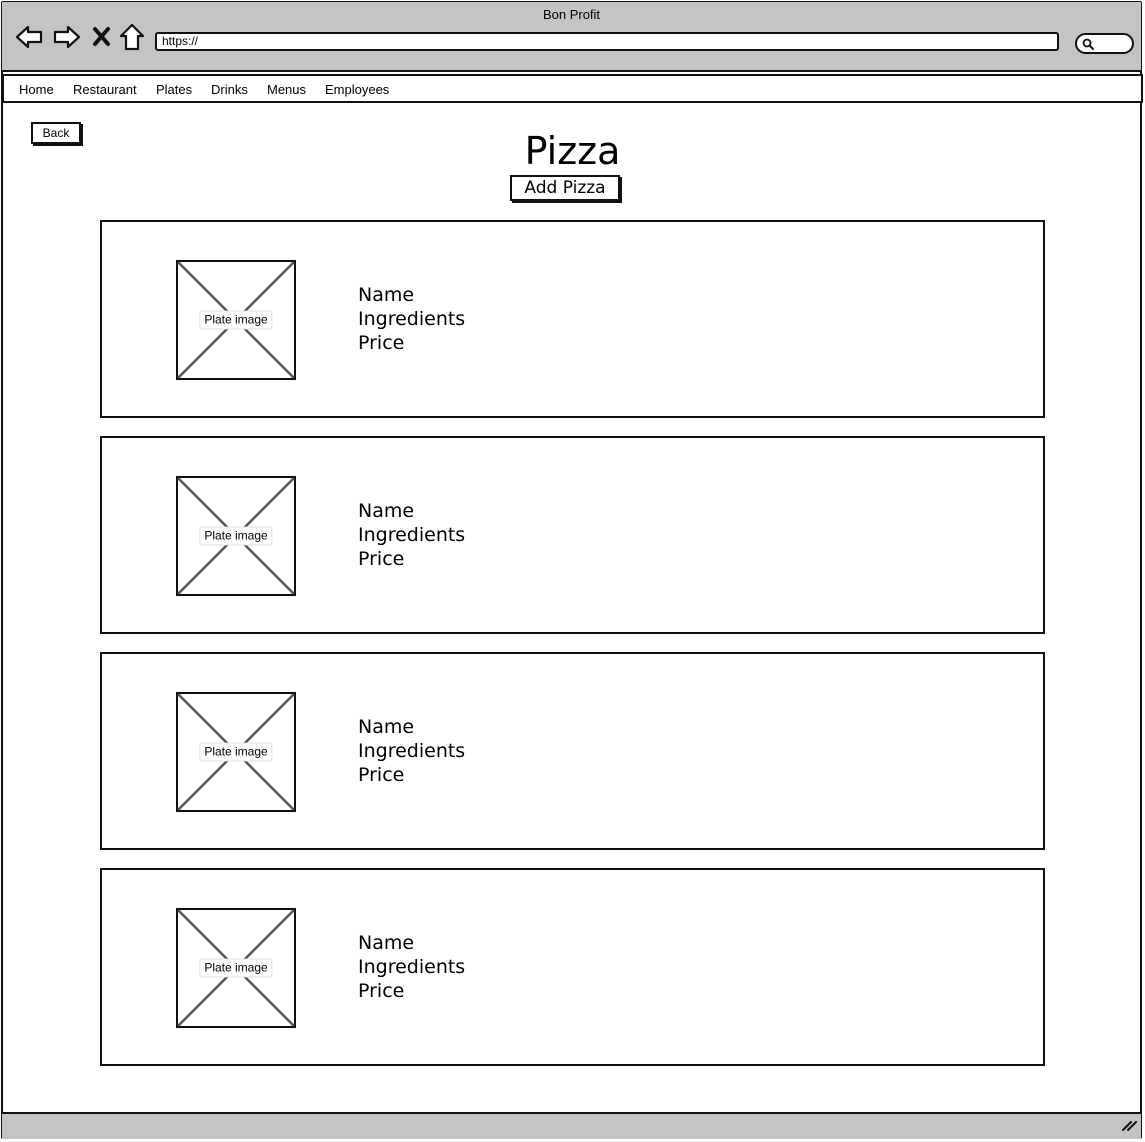 This screenshot has height=1142, width=1145. Describe the element at coordinates (132, 37) in the screenshot. I see `home-icon` at that location.